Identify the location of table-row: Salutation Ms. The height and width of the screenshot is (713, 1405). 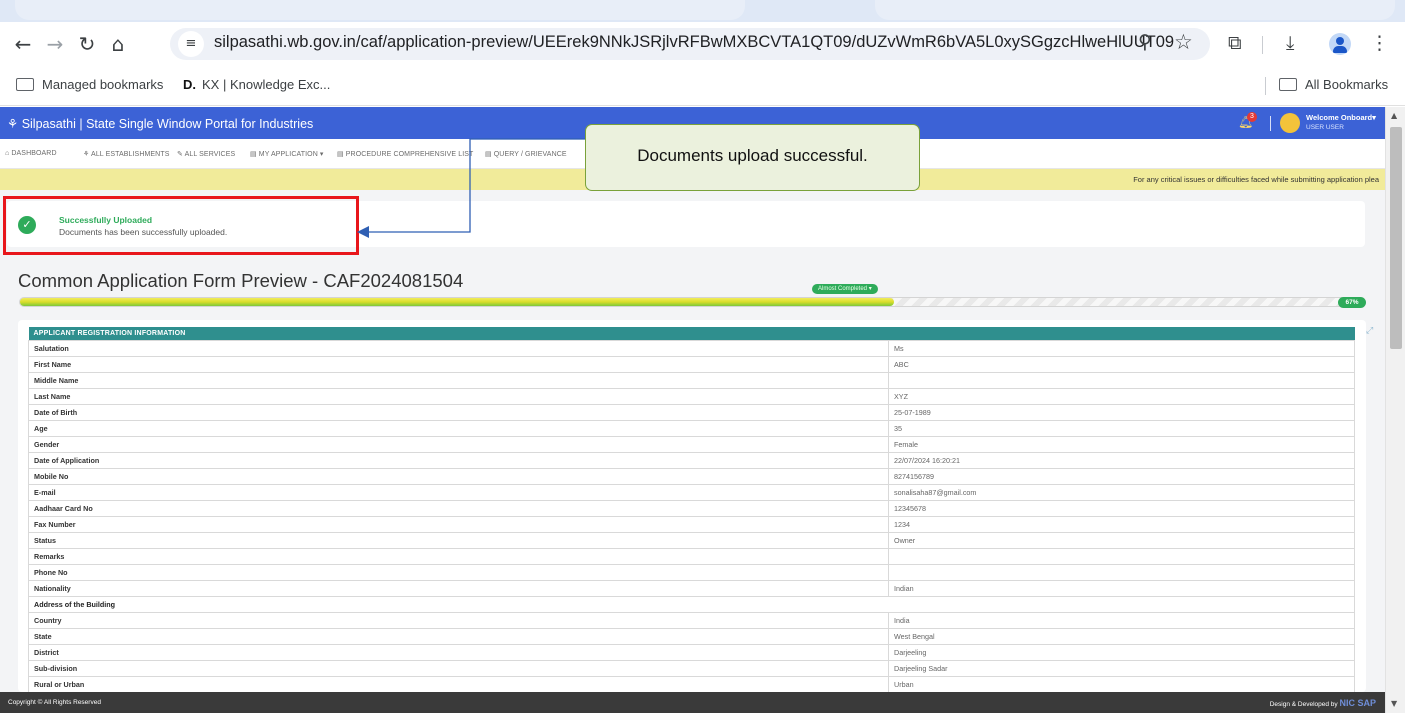
(692, 348).